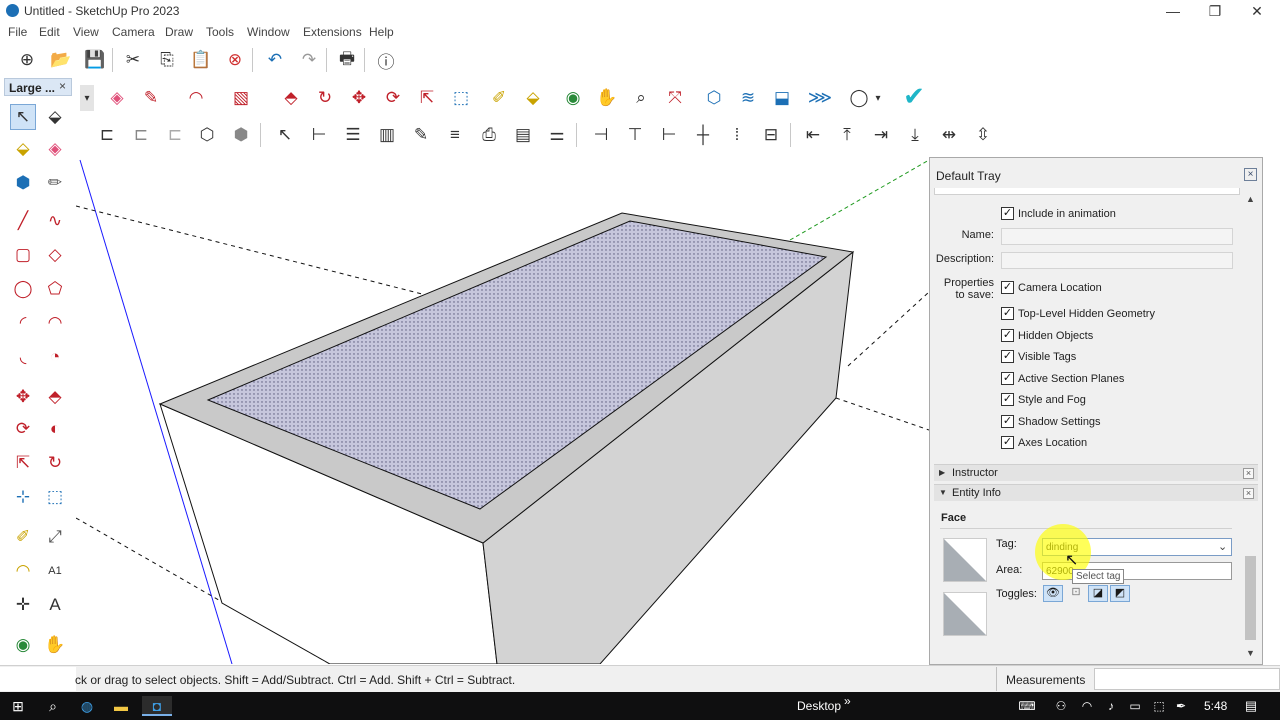  Describe the element at coordinates (133, 60) in the screenshot. I see `cut-icon: ✂` at that location.